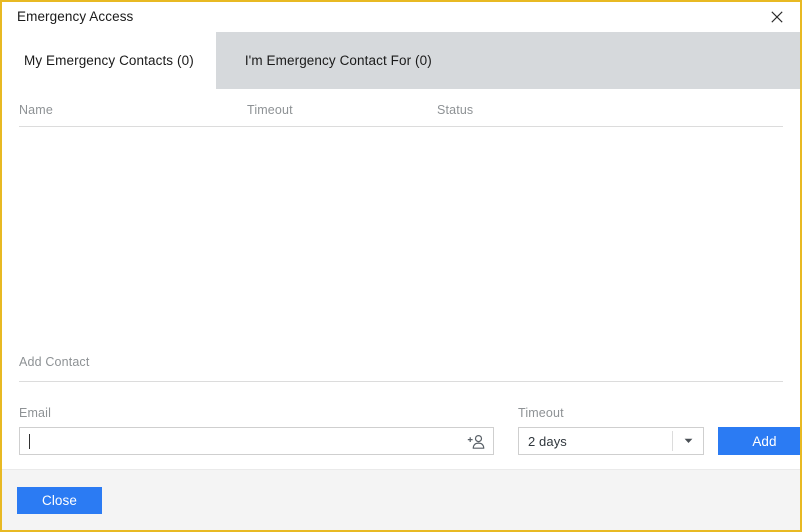 The height and width of the screenshot is (532, 802). I want to click on window-title: Emergency Access, so click(75, 17).